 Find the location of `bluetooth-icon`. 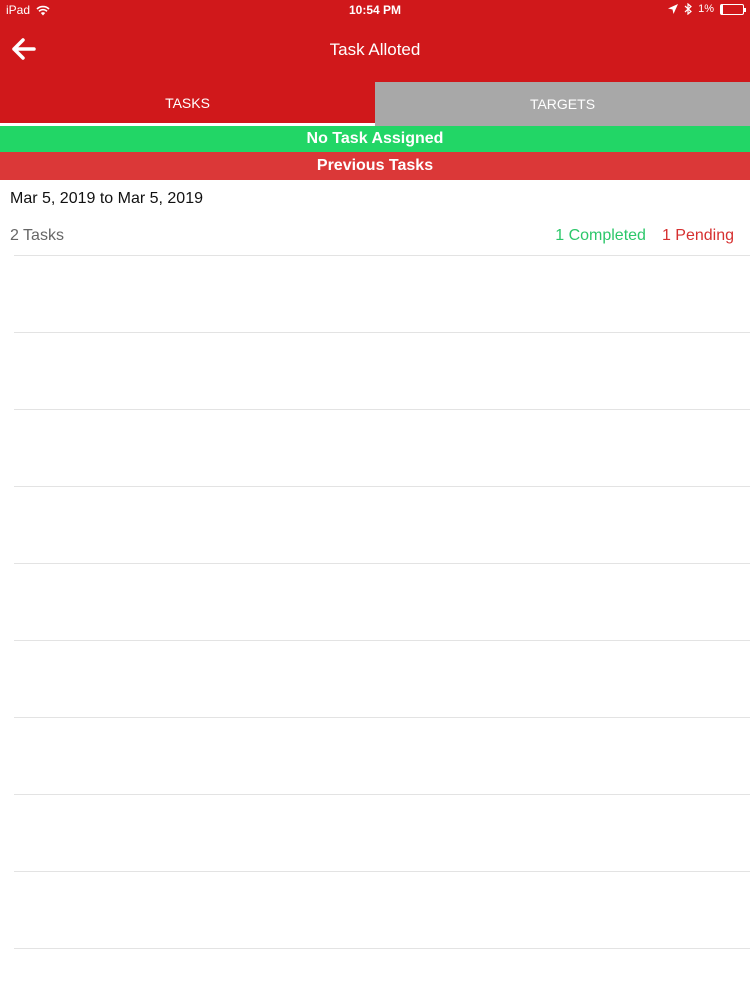

bluetooth-icon is located at coordinates (688, 9).